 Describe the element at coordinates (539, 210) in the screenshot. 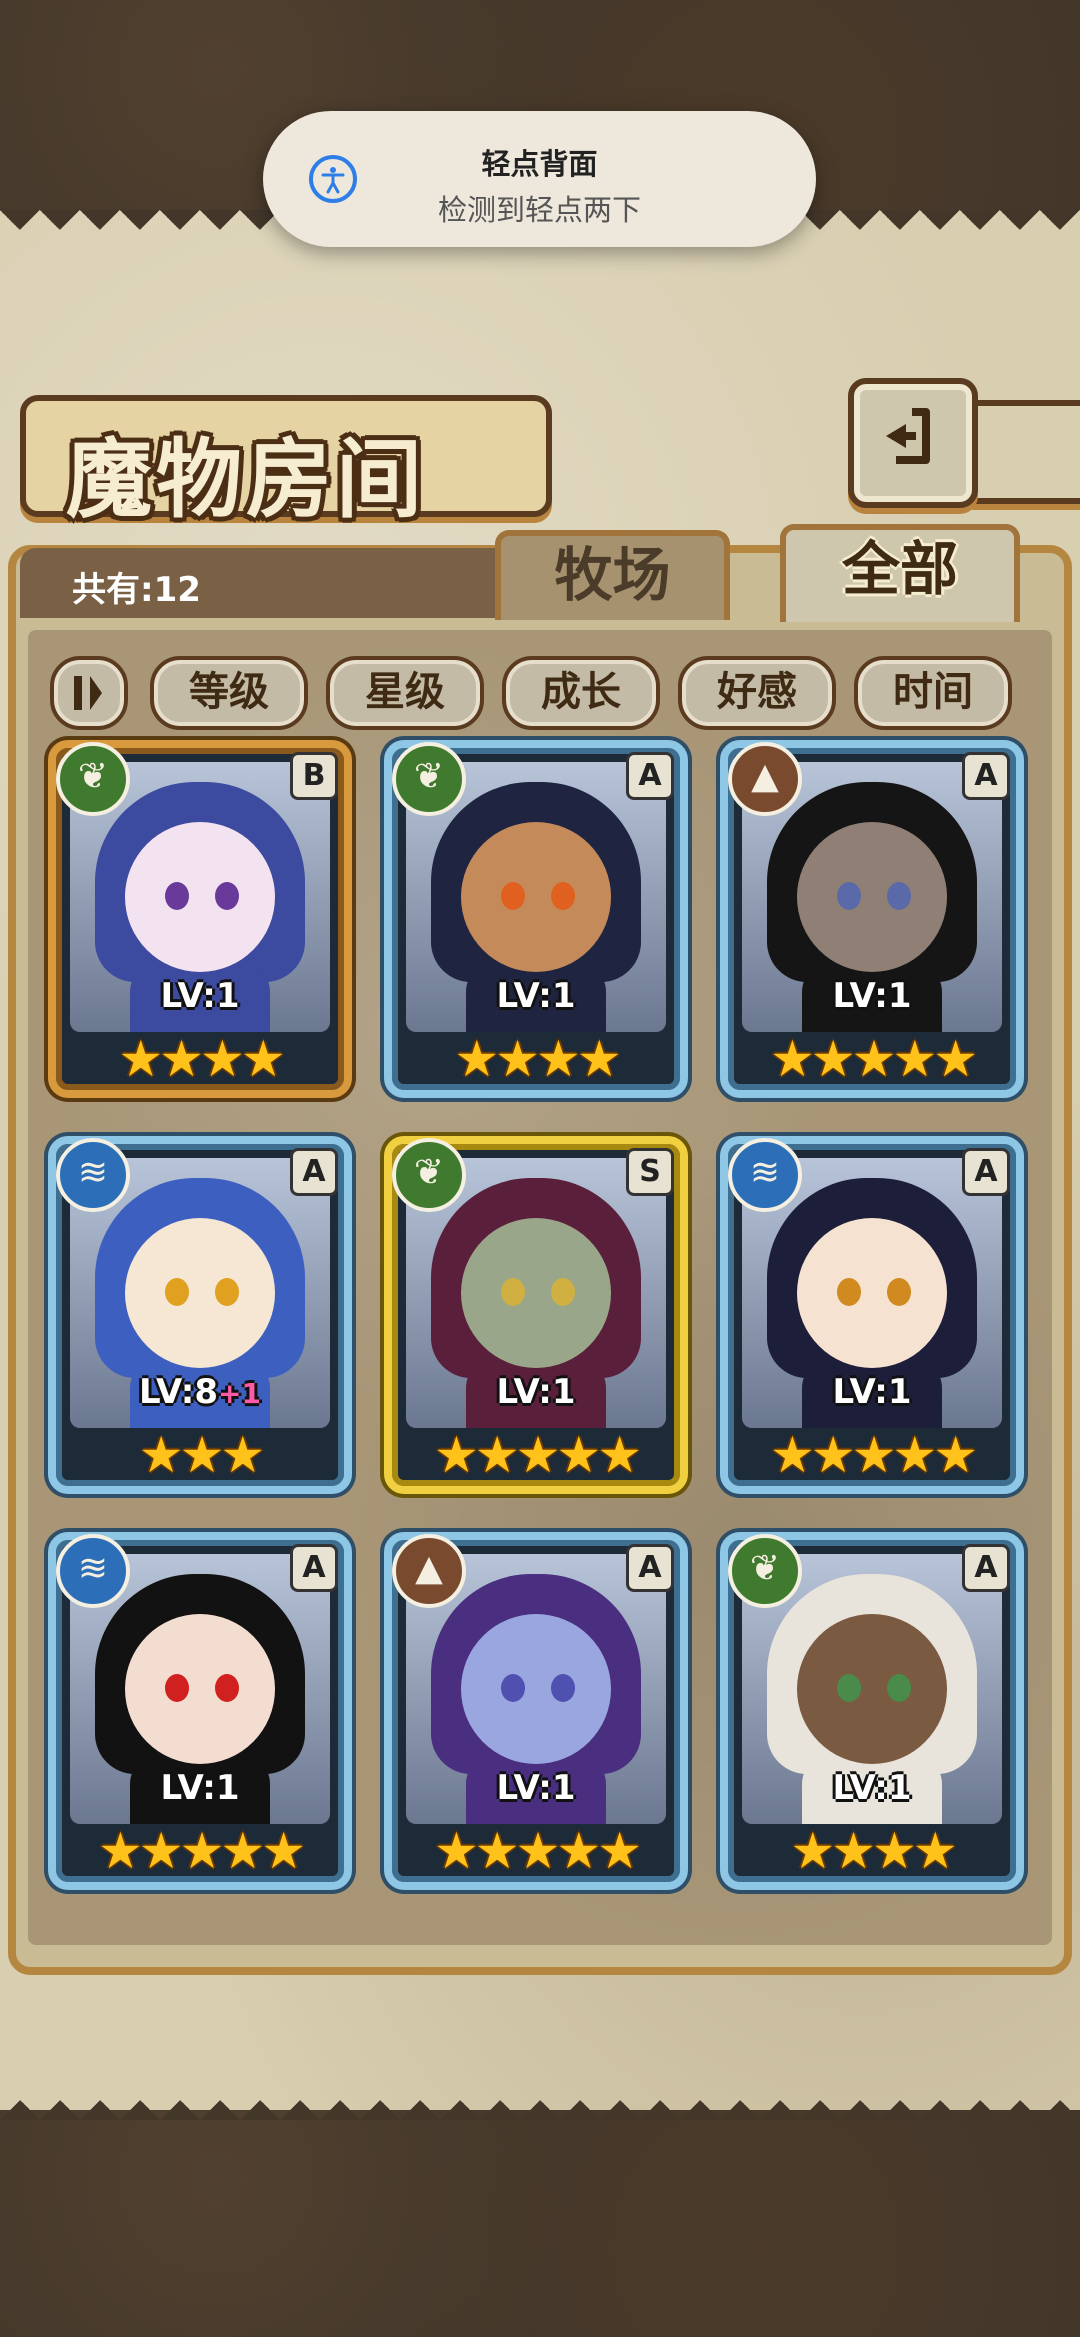

I see `toast-subtitle: 检测到轻点两下` at that location.